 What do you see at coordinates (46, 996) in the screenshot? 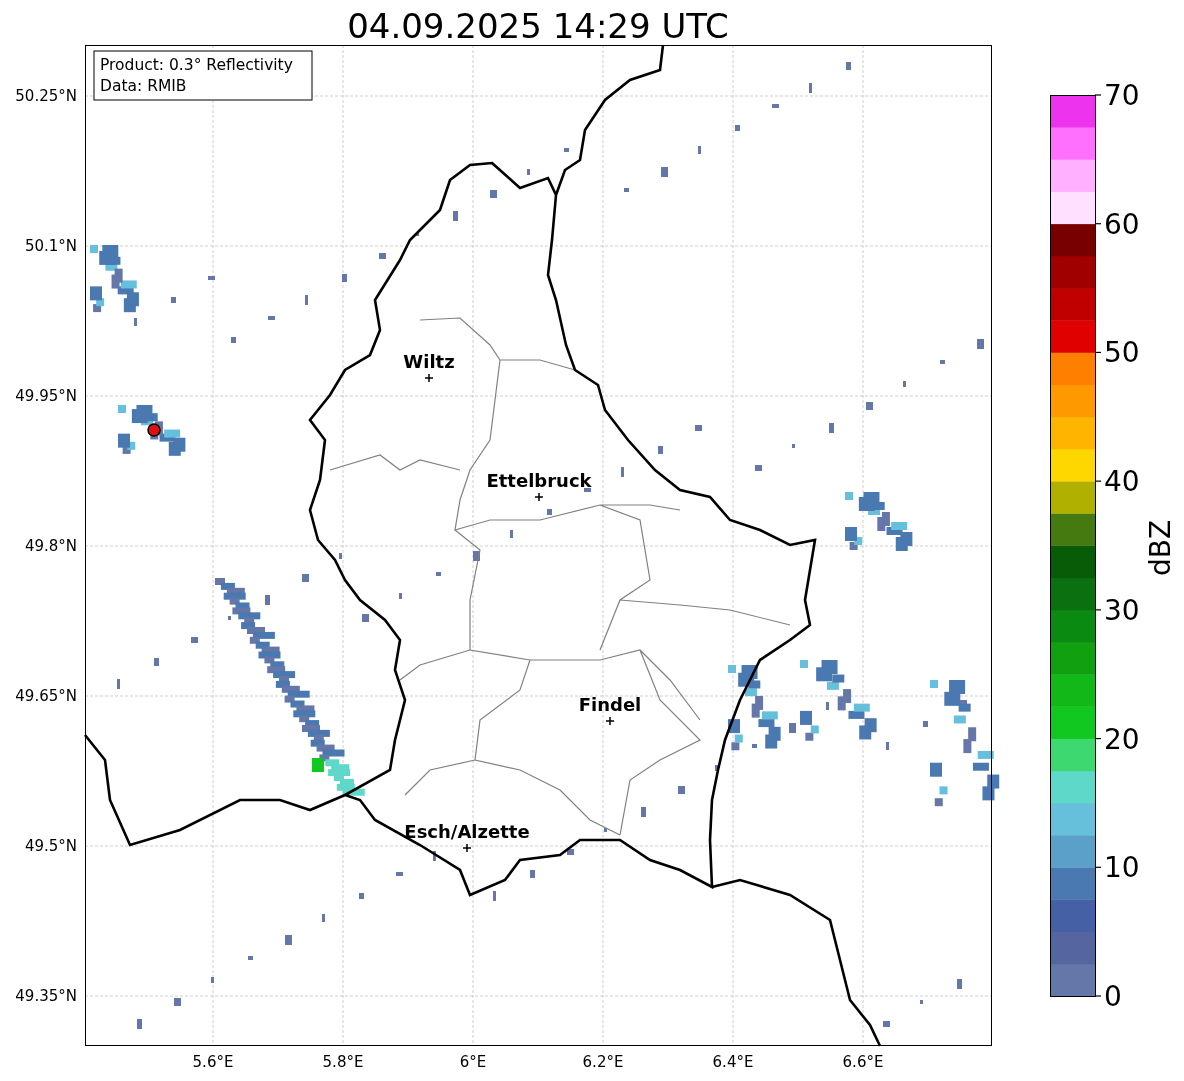
I see `y-tick-label: 49.35°N` at bounding box center [46, 996].